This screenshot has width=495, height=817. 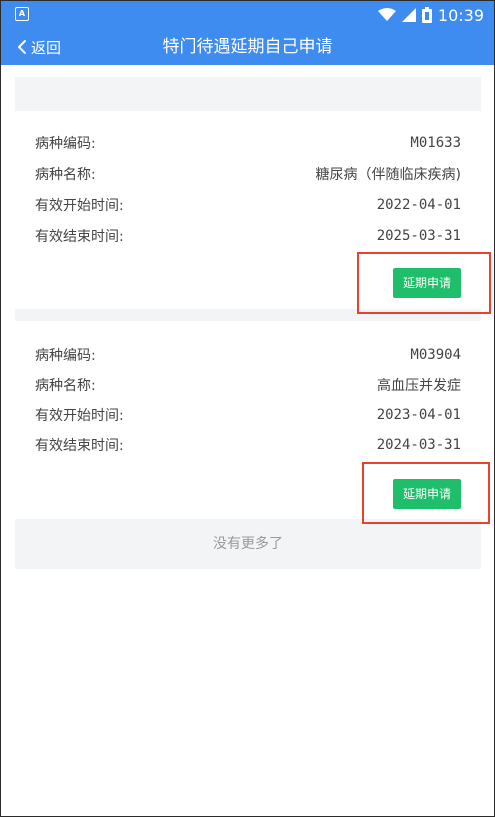 I want to click on no-more-indicator: 没有更多了, so click(x=248, y=544).